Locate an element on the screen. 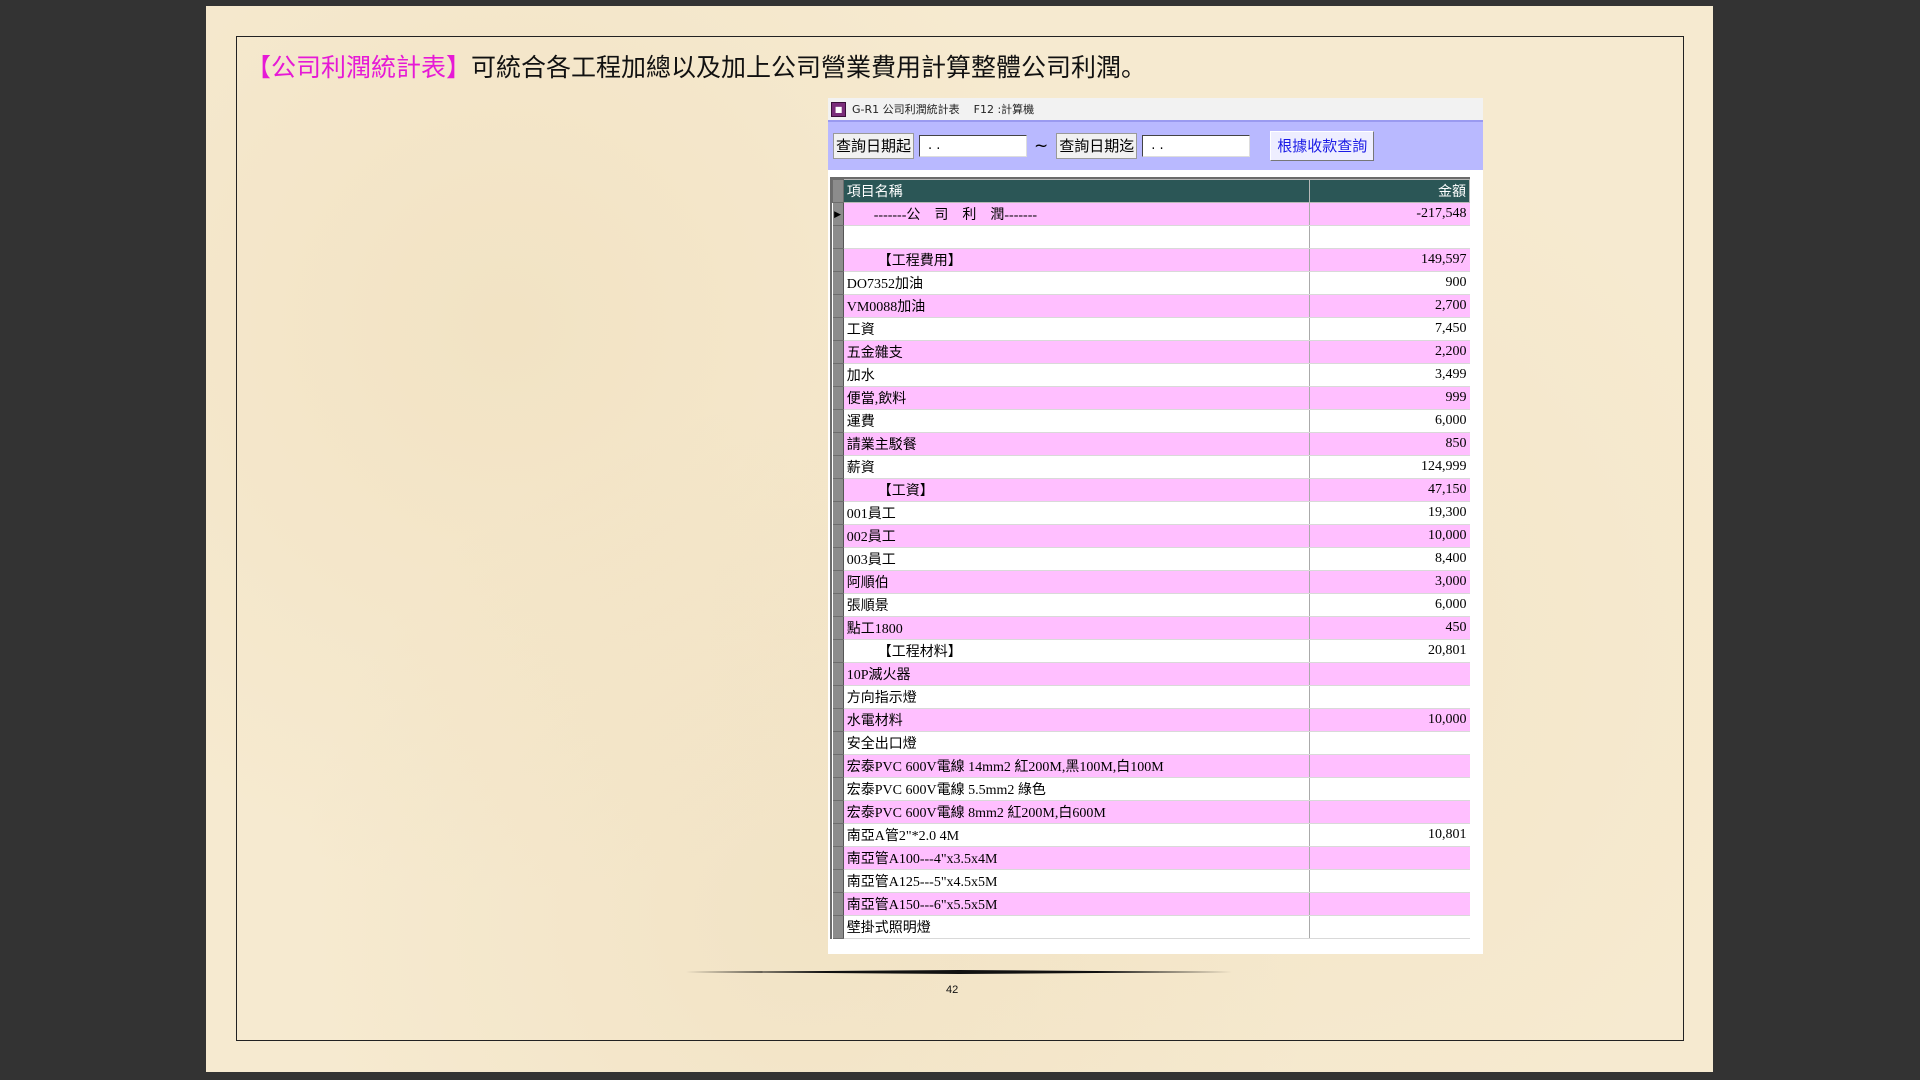 This screenshot has width=1920, height=1080. table-row: DO7352加油 900 is located at coordinates (1151, 283).